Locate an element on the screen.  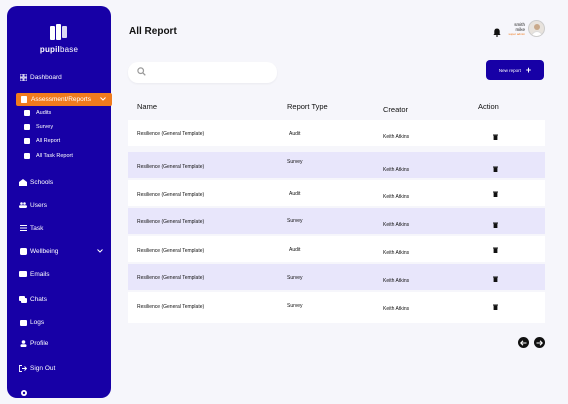
sidebar-item-sign-out: Sign Out is located at coordinates (37, 368).